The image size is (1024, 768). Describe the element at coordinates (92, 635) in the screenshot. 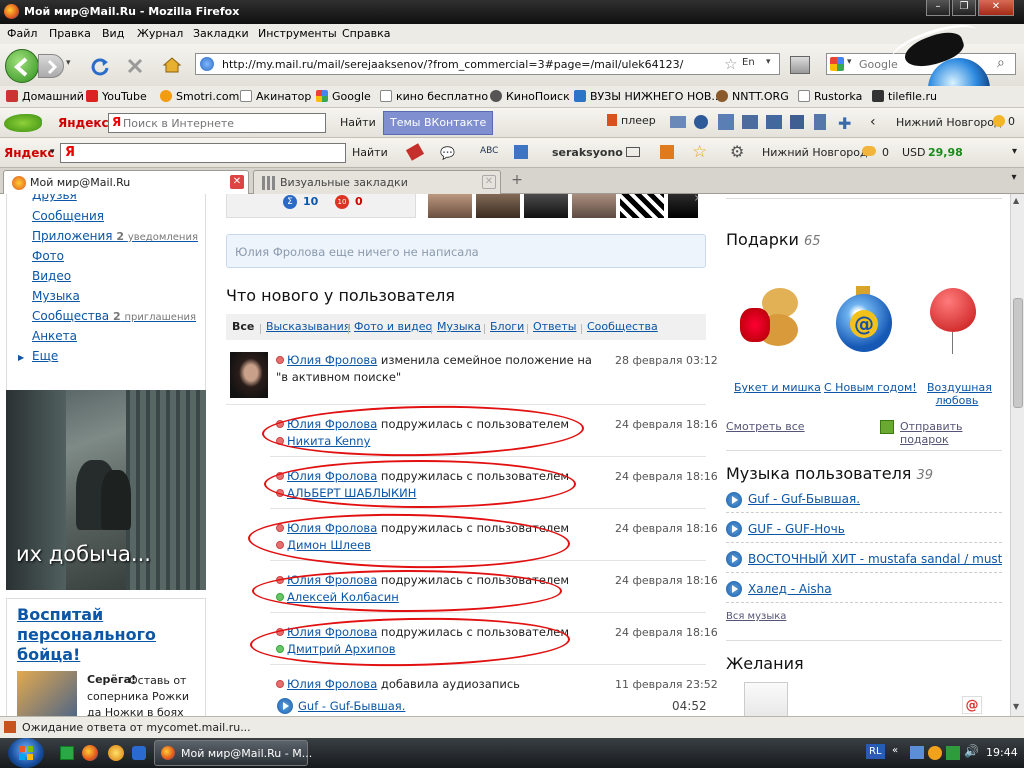

I see `promo-title: Воспитай персонального бойца!` at that location.